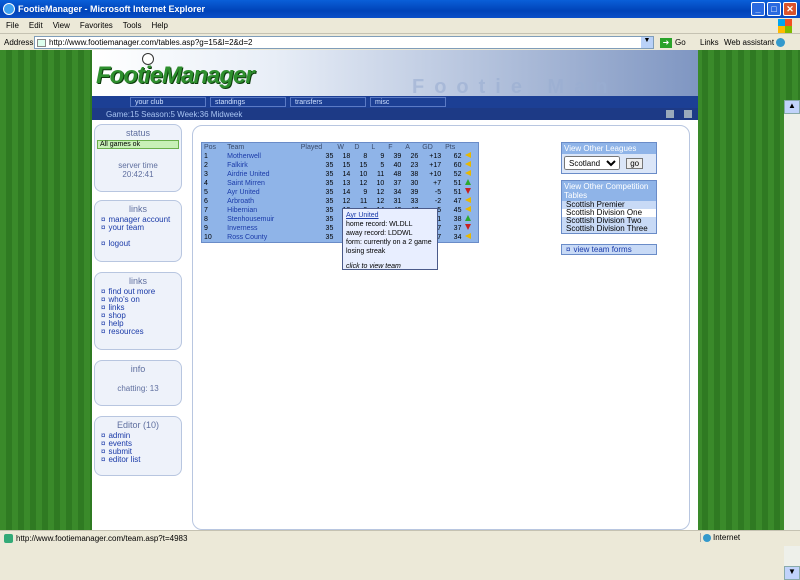  What do you see at coordinates (363, 165) in the screenshot?
I see `d-cell: 15` at bounding box center [363, 165].